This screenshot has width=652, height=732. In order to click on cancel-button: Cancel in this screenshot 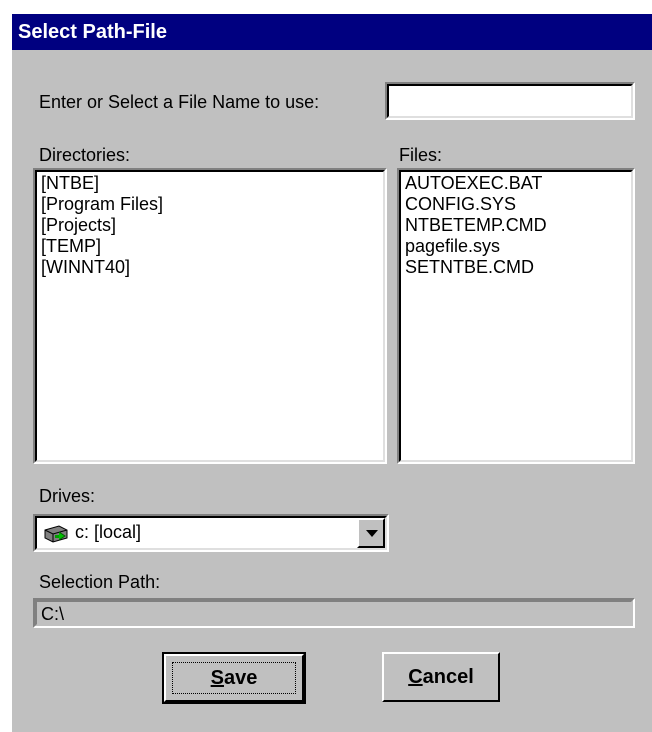, I will do `click(441, 677)`.